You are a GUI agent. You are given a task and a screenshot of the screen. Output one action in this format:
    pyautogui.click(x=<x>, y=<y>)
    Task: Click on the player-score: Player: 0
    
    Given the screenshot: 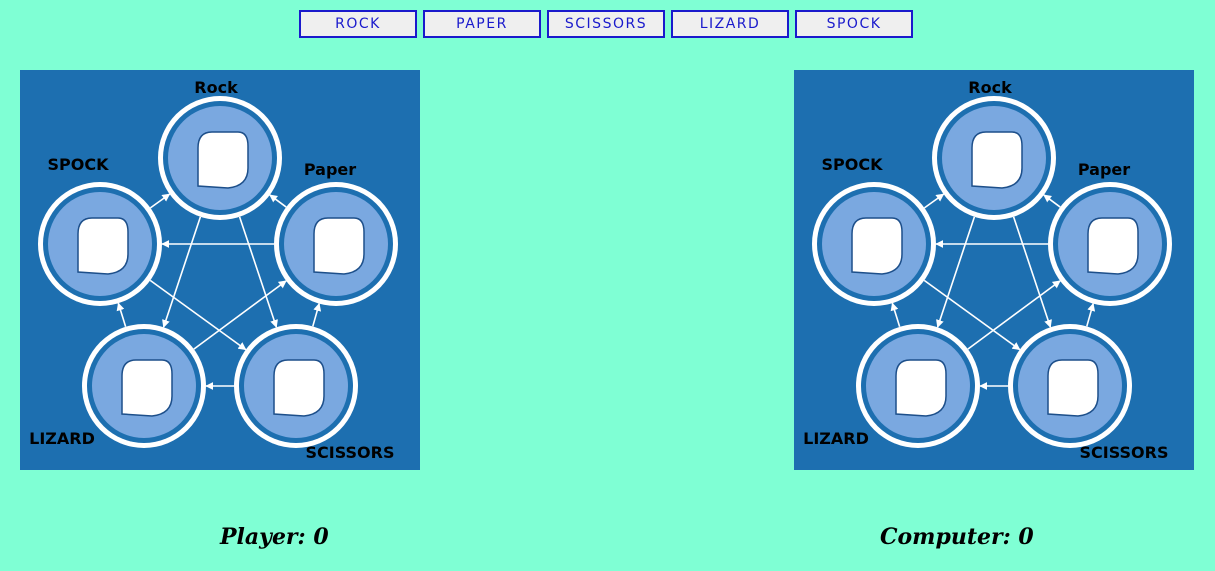 What is the action you would take?
    pyautogui.click(x=274, y=537)
    